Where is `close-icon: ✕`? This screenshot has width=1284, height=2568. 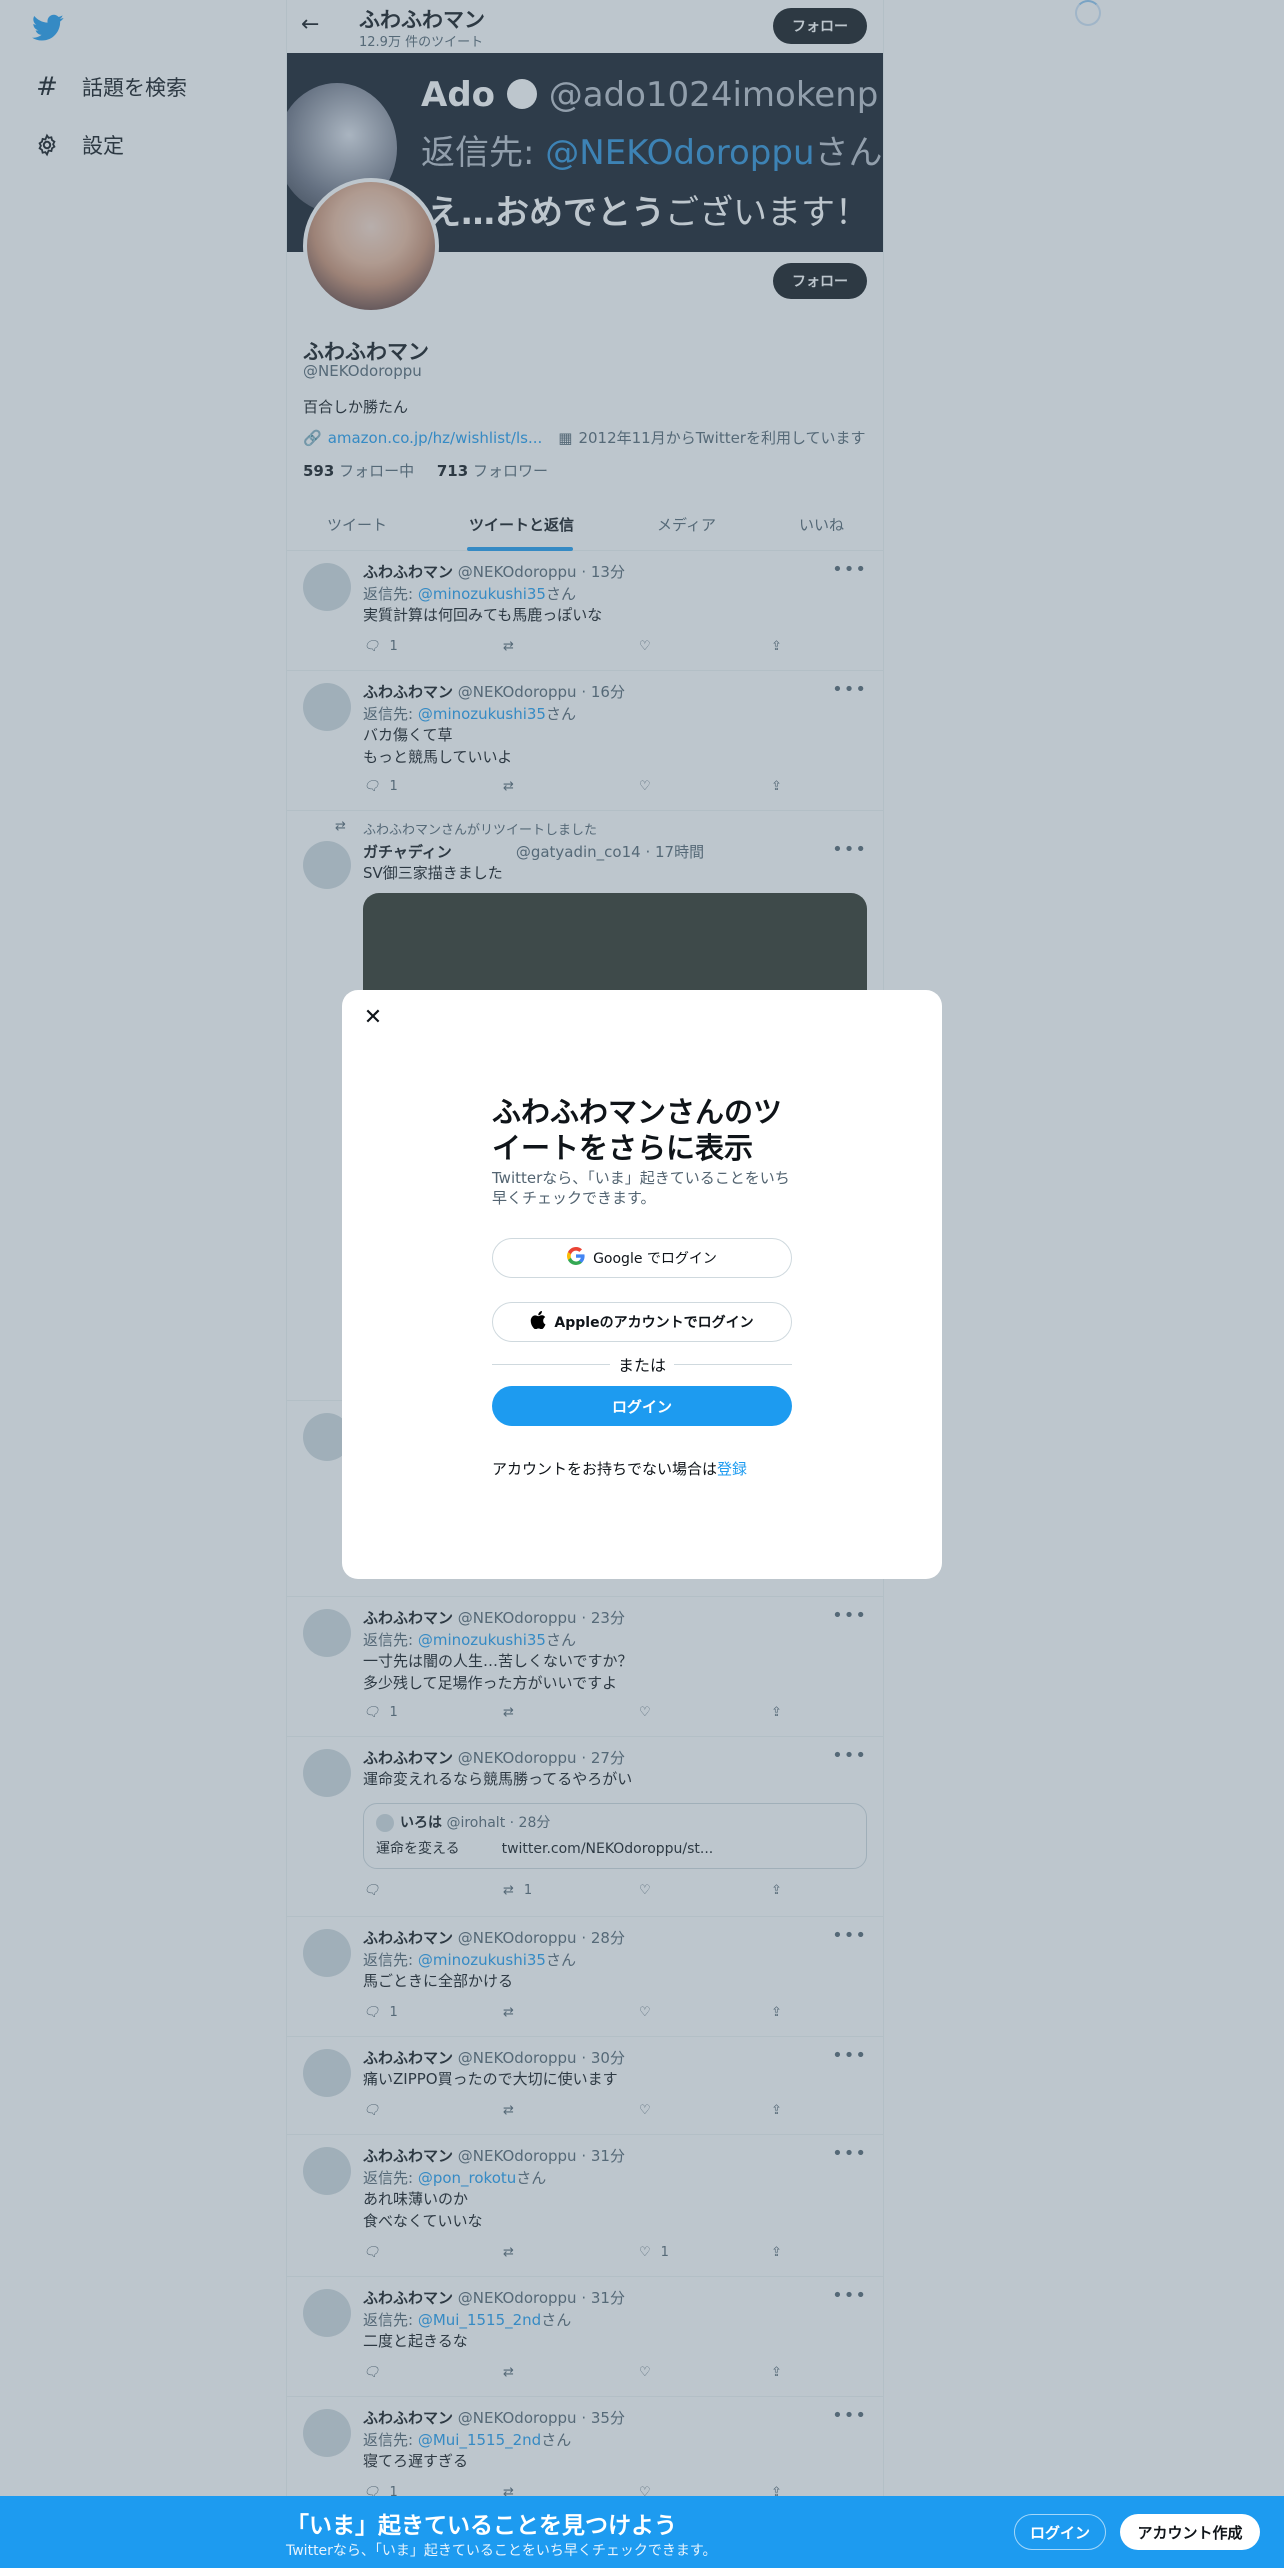 close-icon: ✕ is located at coordinates (373, 1017).